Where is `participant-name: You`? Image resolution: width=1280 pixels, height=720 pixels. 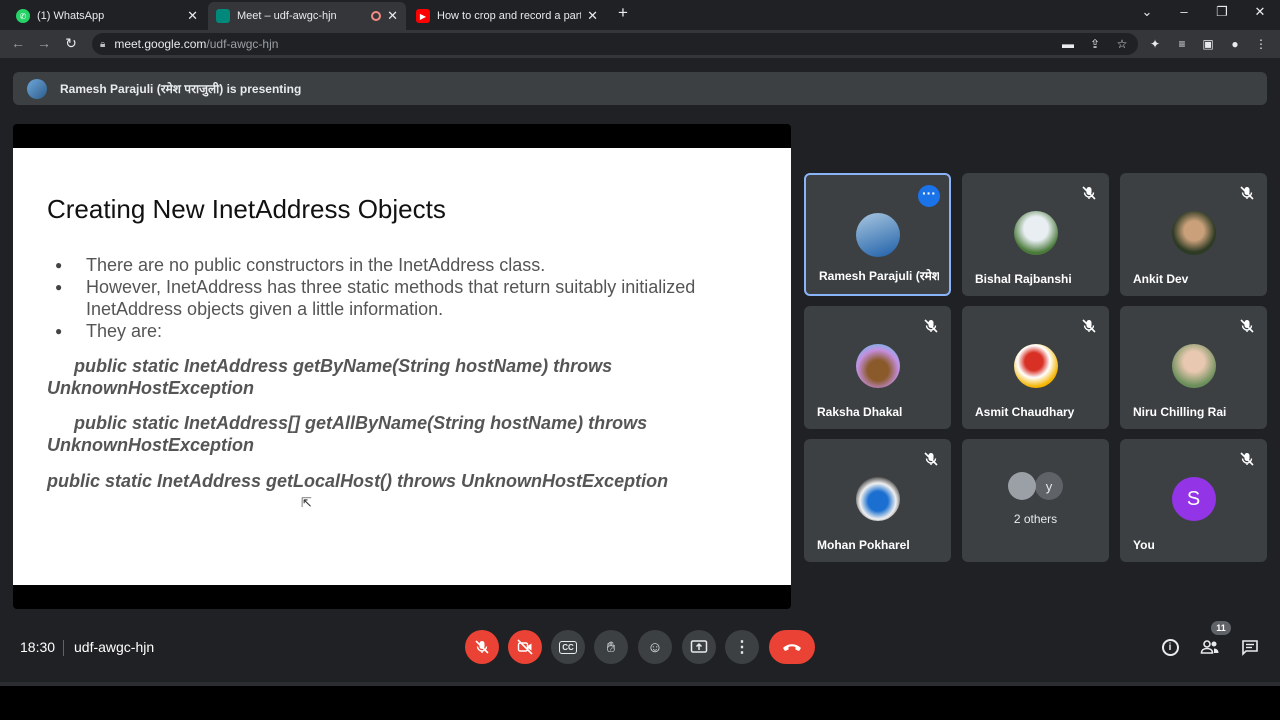
participant-name: You is located at coordinates (1144, 545).